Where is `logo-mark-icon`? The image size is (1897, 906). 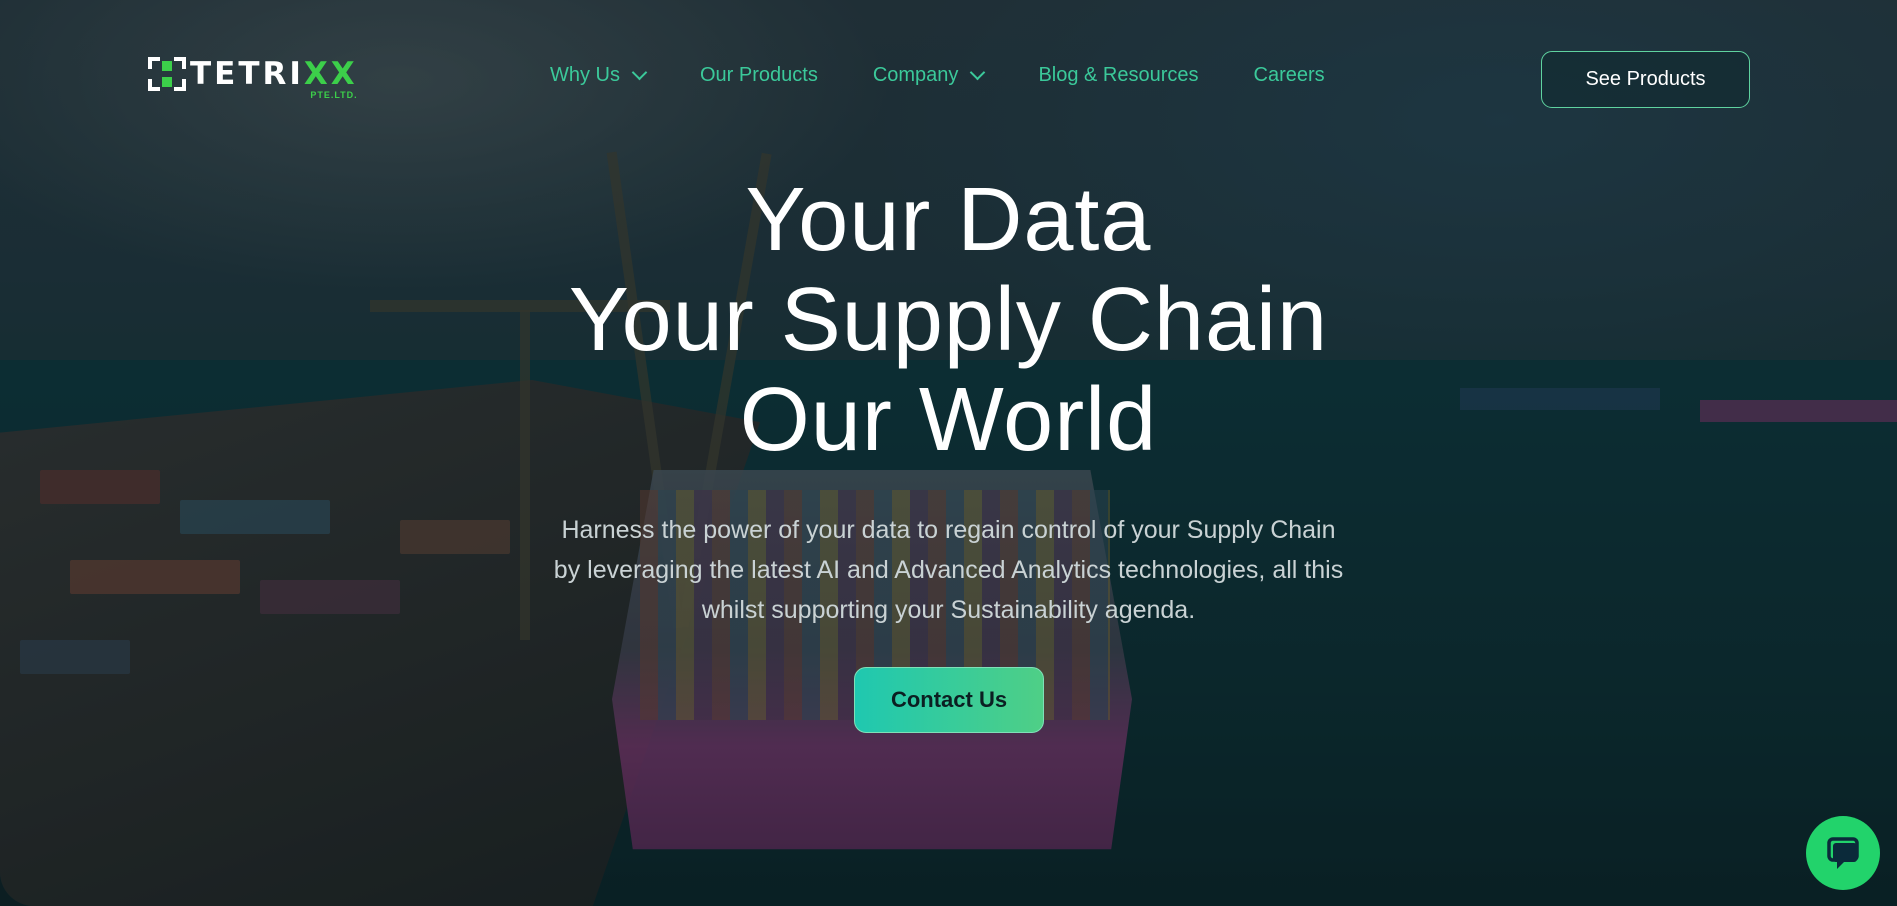
logo-mark-icon is located at coordinates (167, 74).